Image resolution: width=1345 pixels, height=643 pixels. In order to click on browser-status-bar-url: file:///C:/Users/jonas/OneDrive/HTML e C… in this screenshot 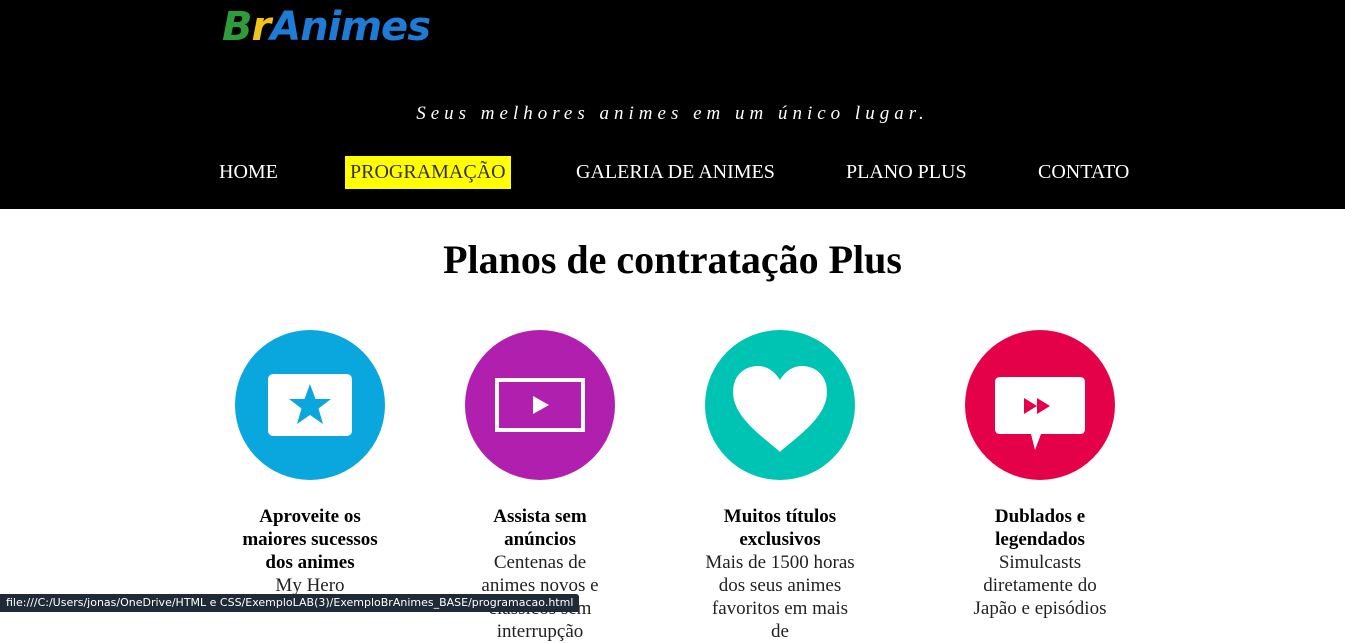, I will do `click(289, 603)`.